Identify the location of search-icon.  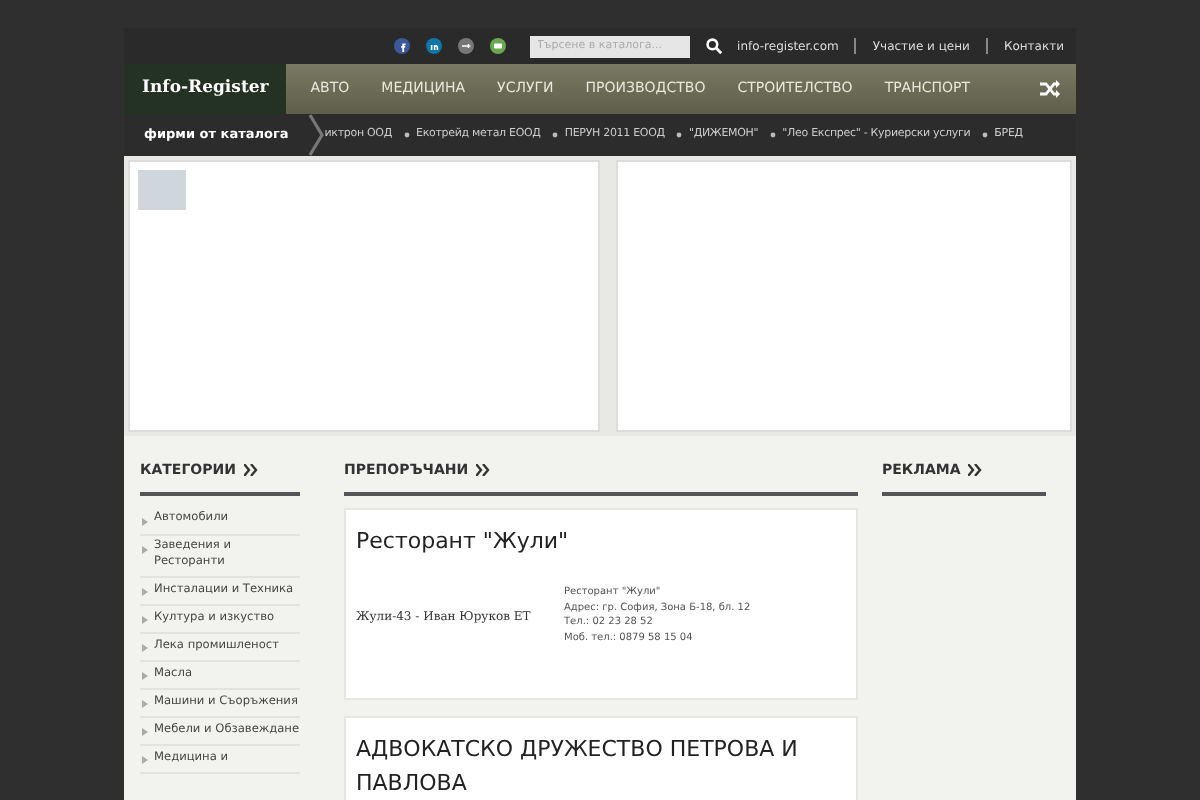
(713, 46).